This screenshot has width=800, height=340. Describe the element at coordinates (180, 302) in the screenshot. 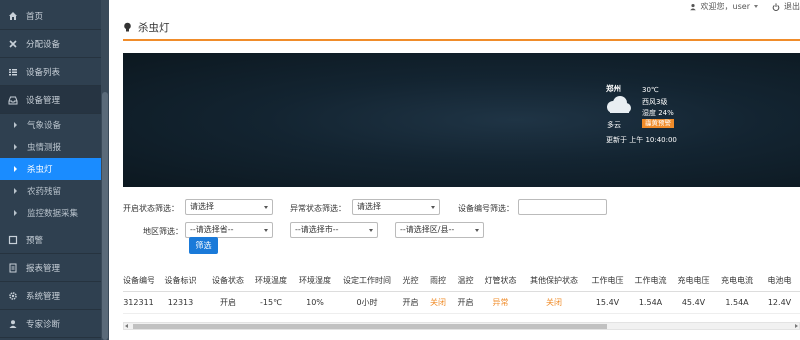

I see `table-cell: 12313` at that location.